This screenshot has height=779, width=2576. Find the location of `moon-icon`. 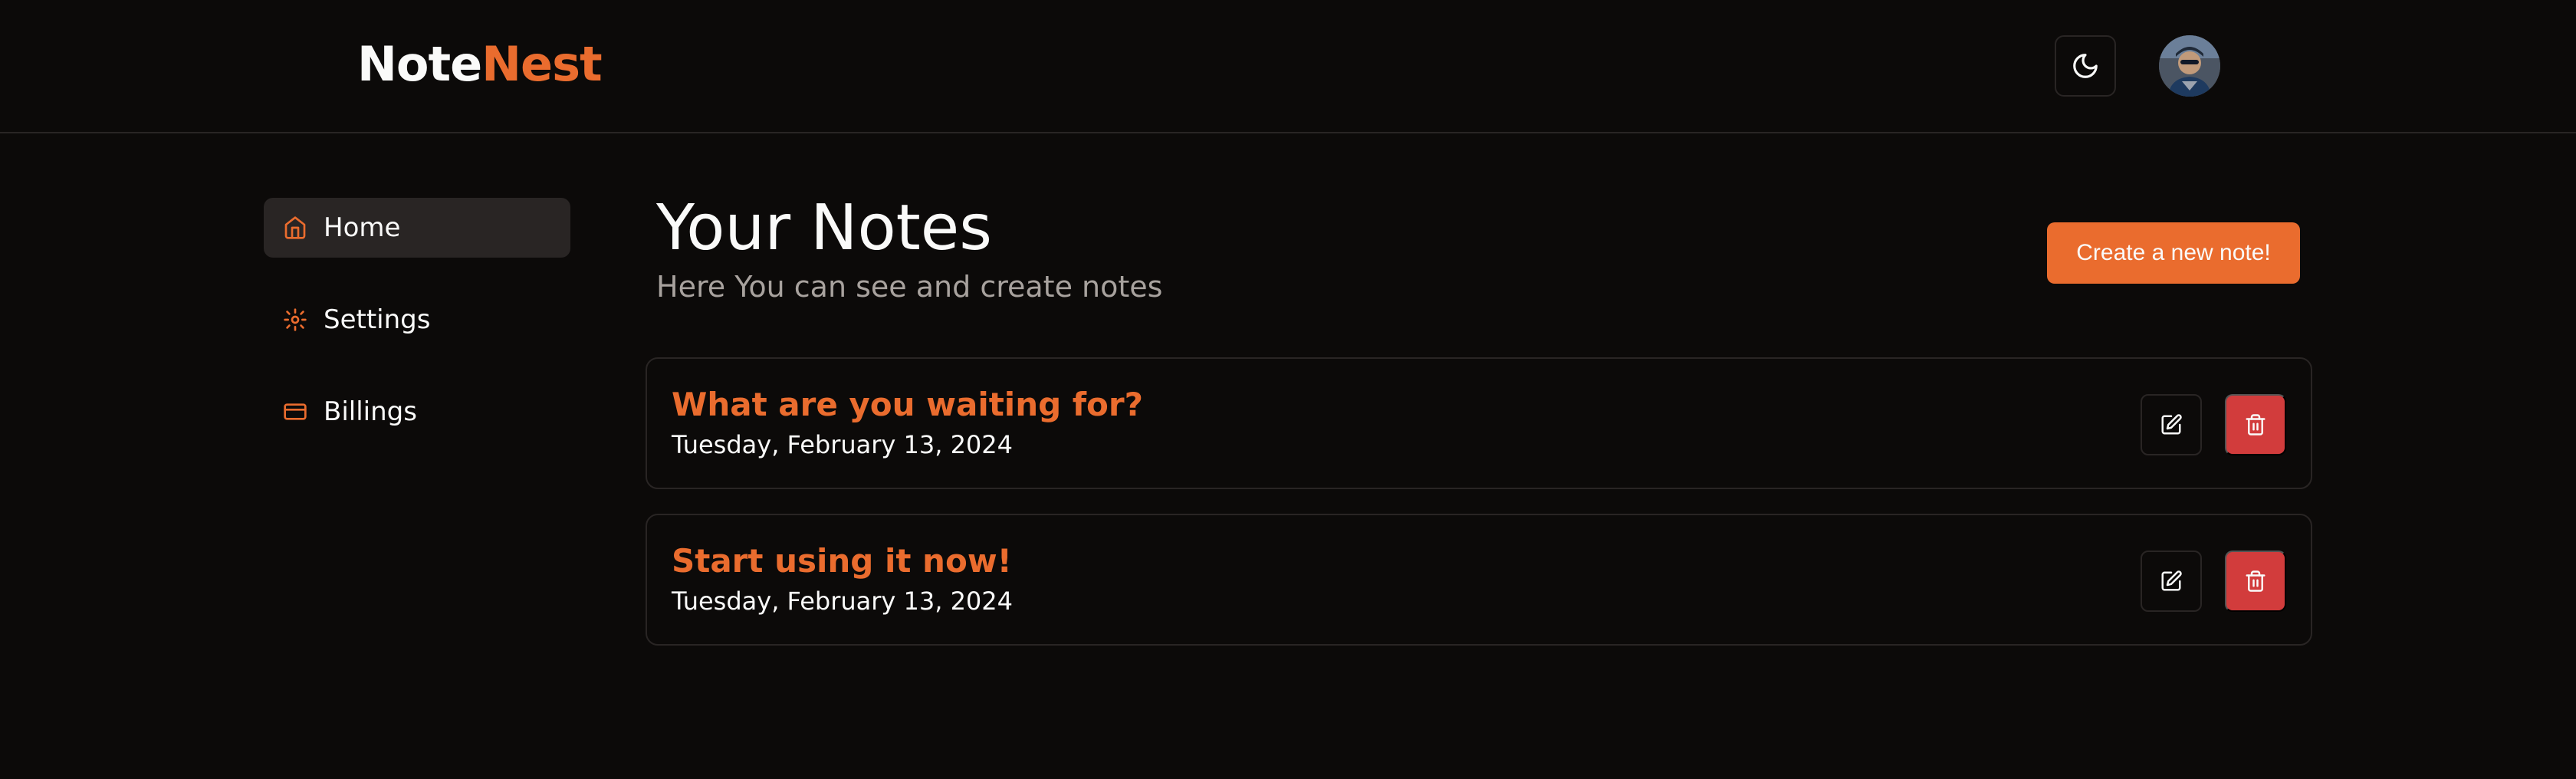

moon-icon is located at coordinates (2086, 66).